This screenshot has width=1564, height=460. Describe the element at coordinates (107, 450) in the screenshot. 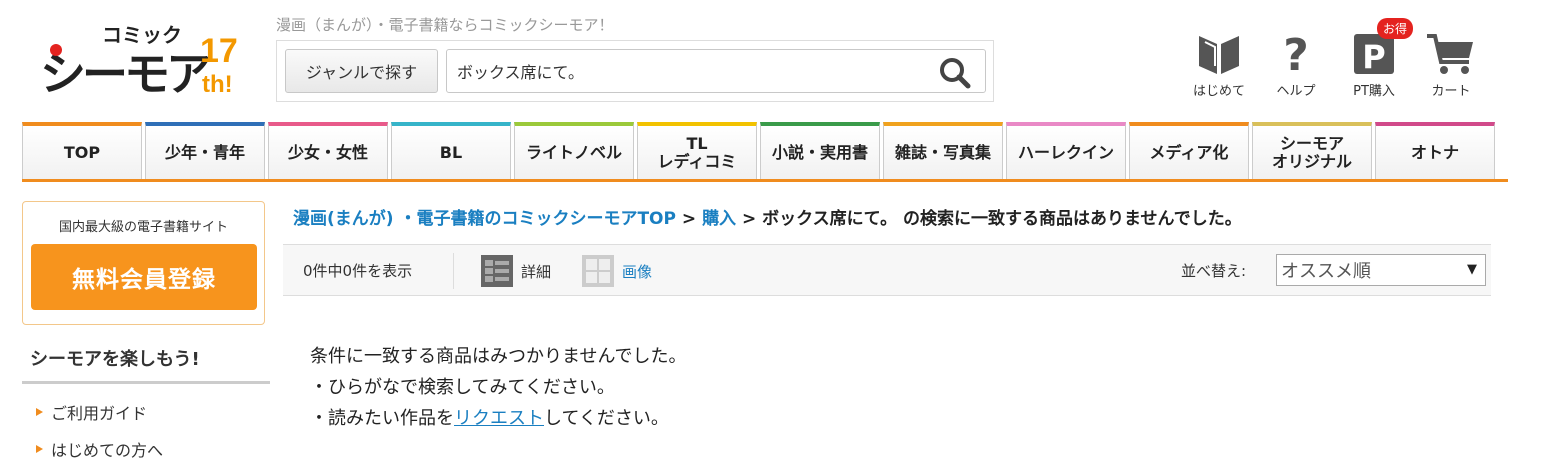

I see `sidebar-link-label: はじめての方へ` at that location.